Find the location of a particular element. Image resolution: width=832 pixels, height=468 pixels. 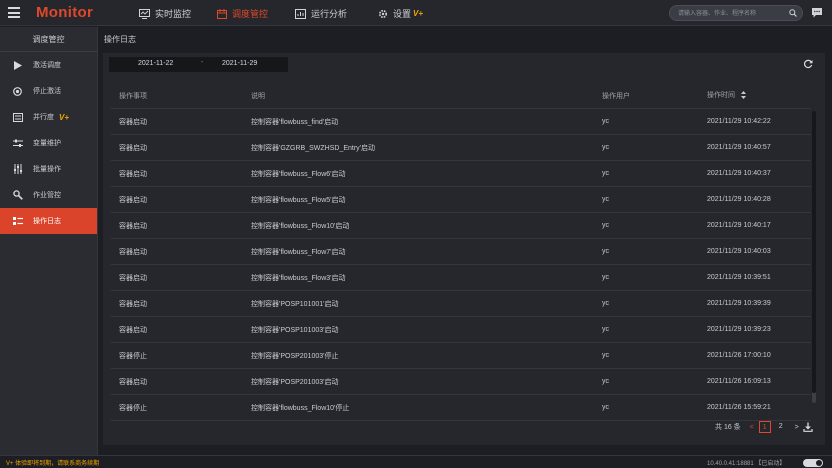

sliders-icon is located at coordinates (17, 143).